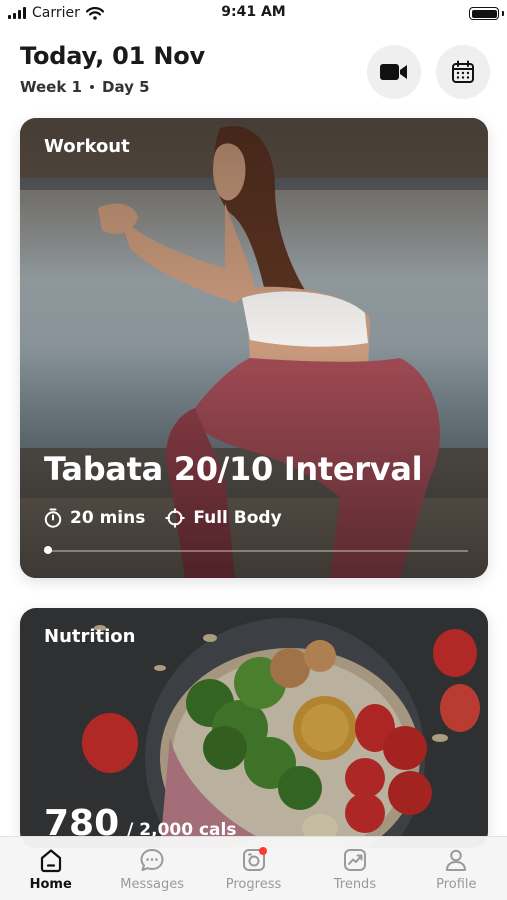 The height and width of the screenshot is (900, 507). I want to click on status-time: 9:41 AM, so click(253, 12).